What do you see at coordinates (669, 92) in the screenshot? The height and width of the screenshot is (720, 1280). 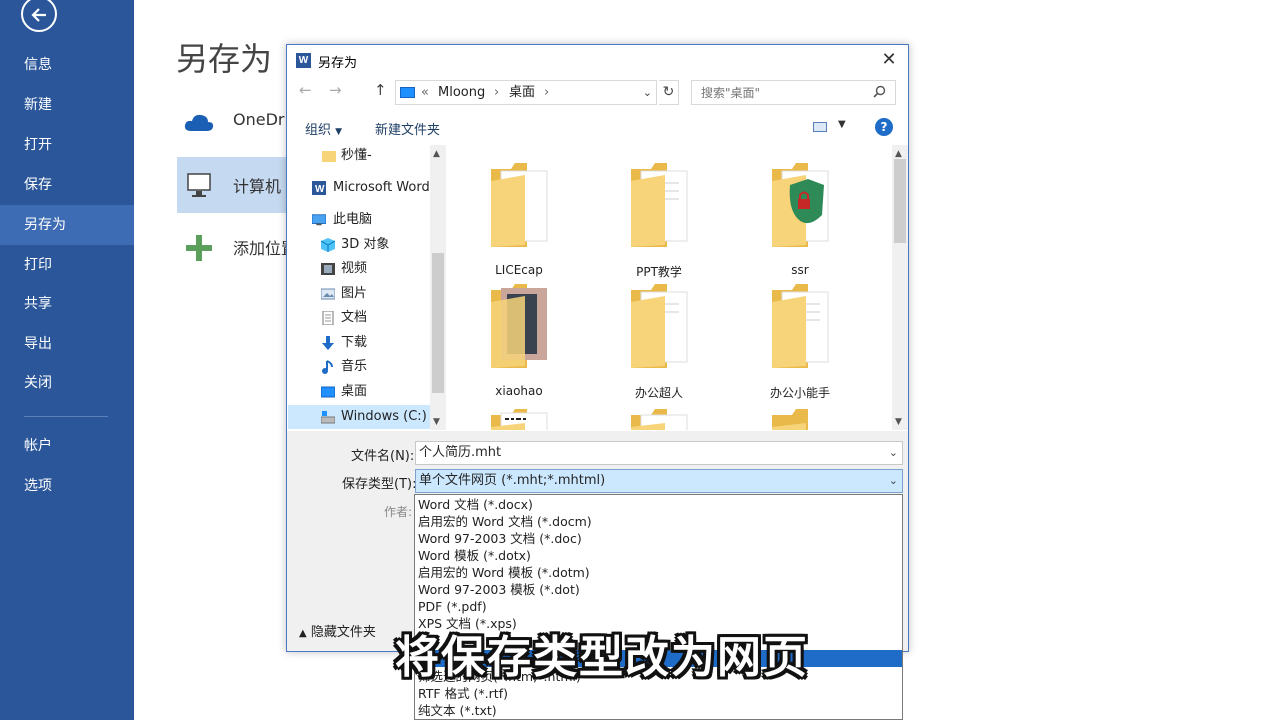 I see `refresh-button: ↻` at bounding box center [669, 92].